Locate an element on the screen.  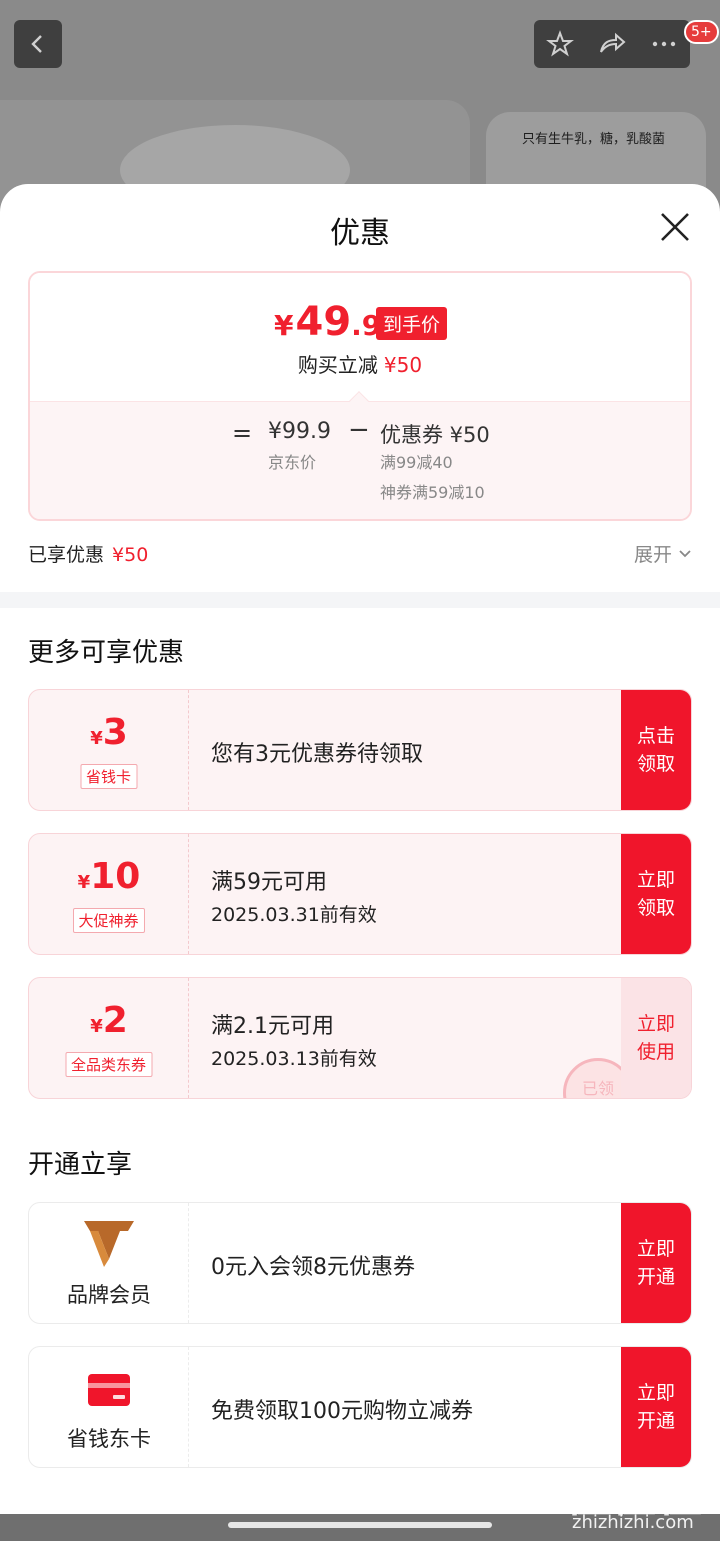
final-price: ¥ 49 .9 is located at coordinates (328, 322).